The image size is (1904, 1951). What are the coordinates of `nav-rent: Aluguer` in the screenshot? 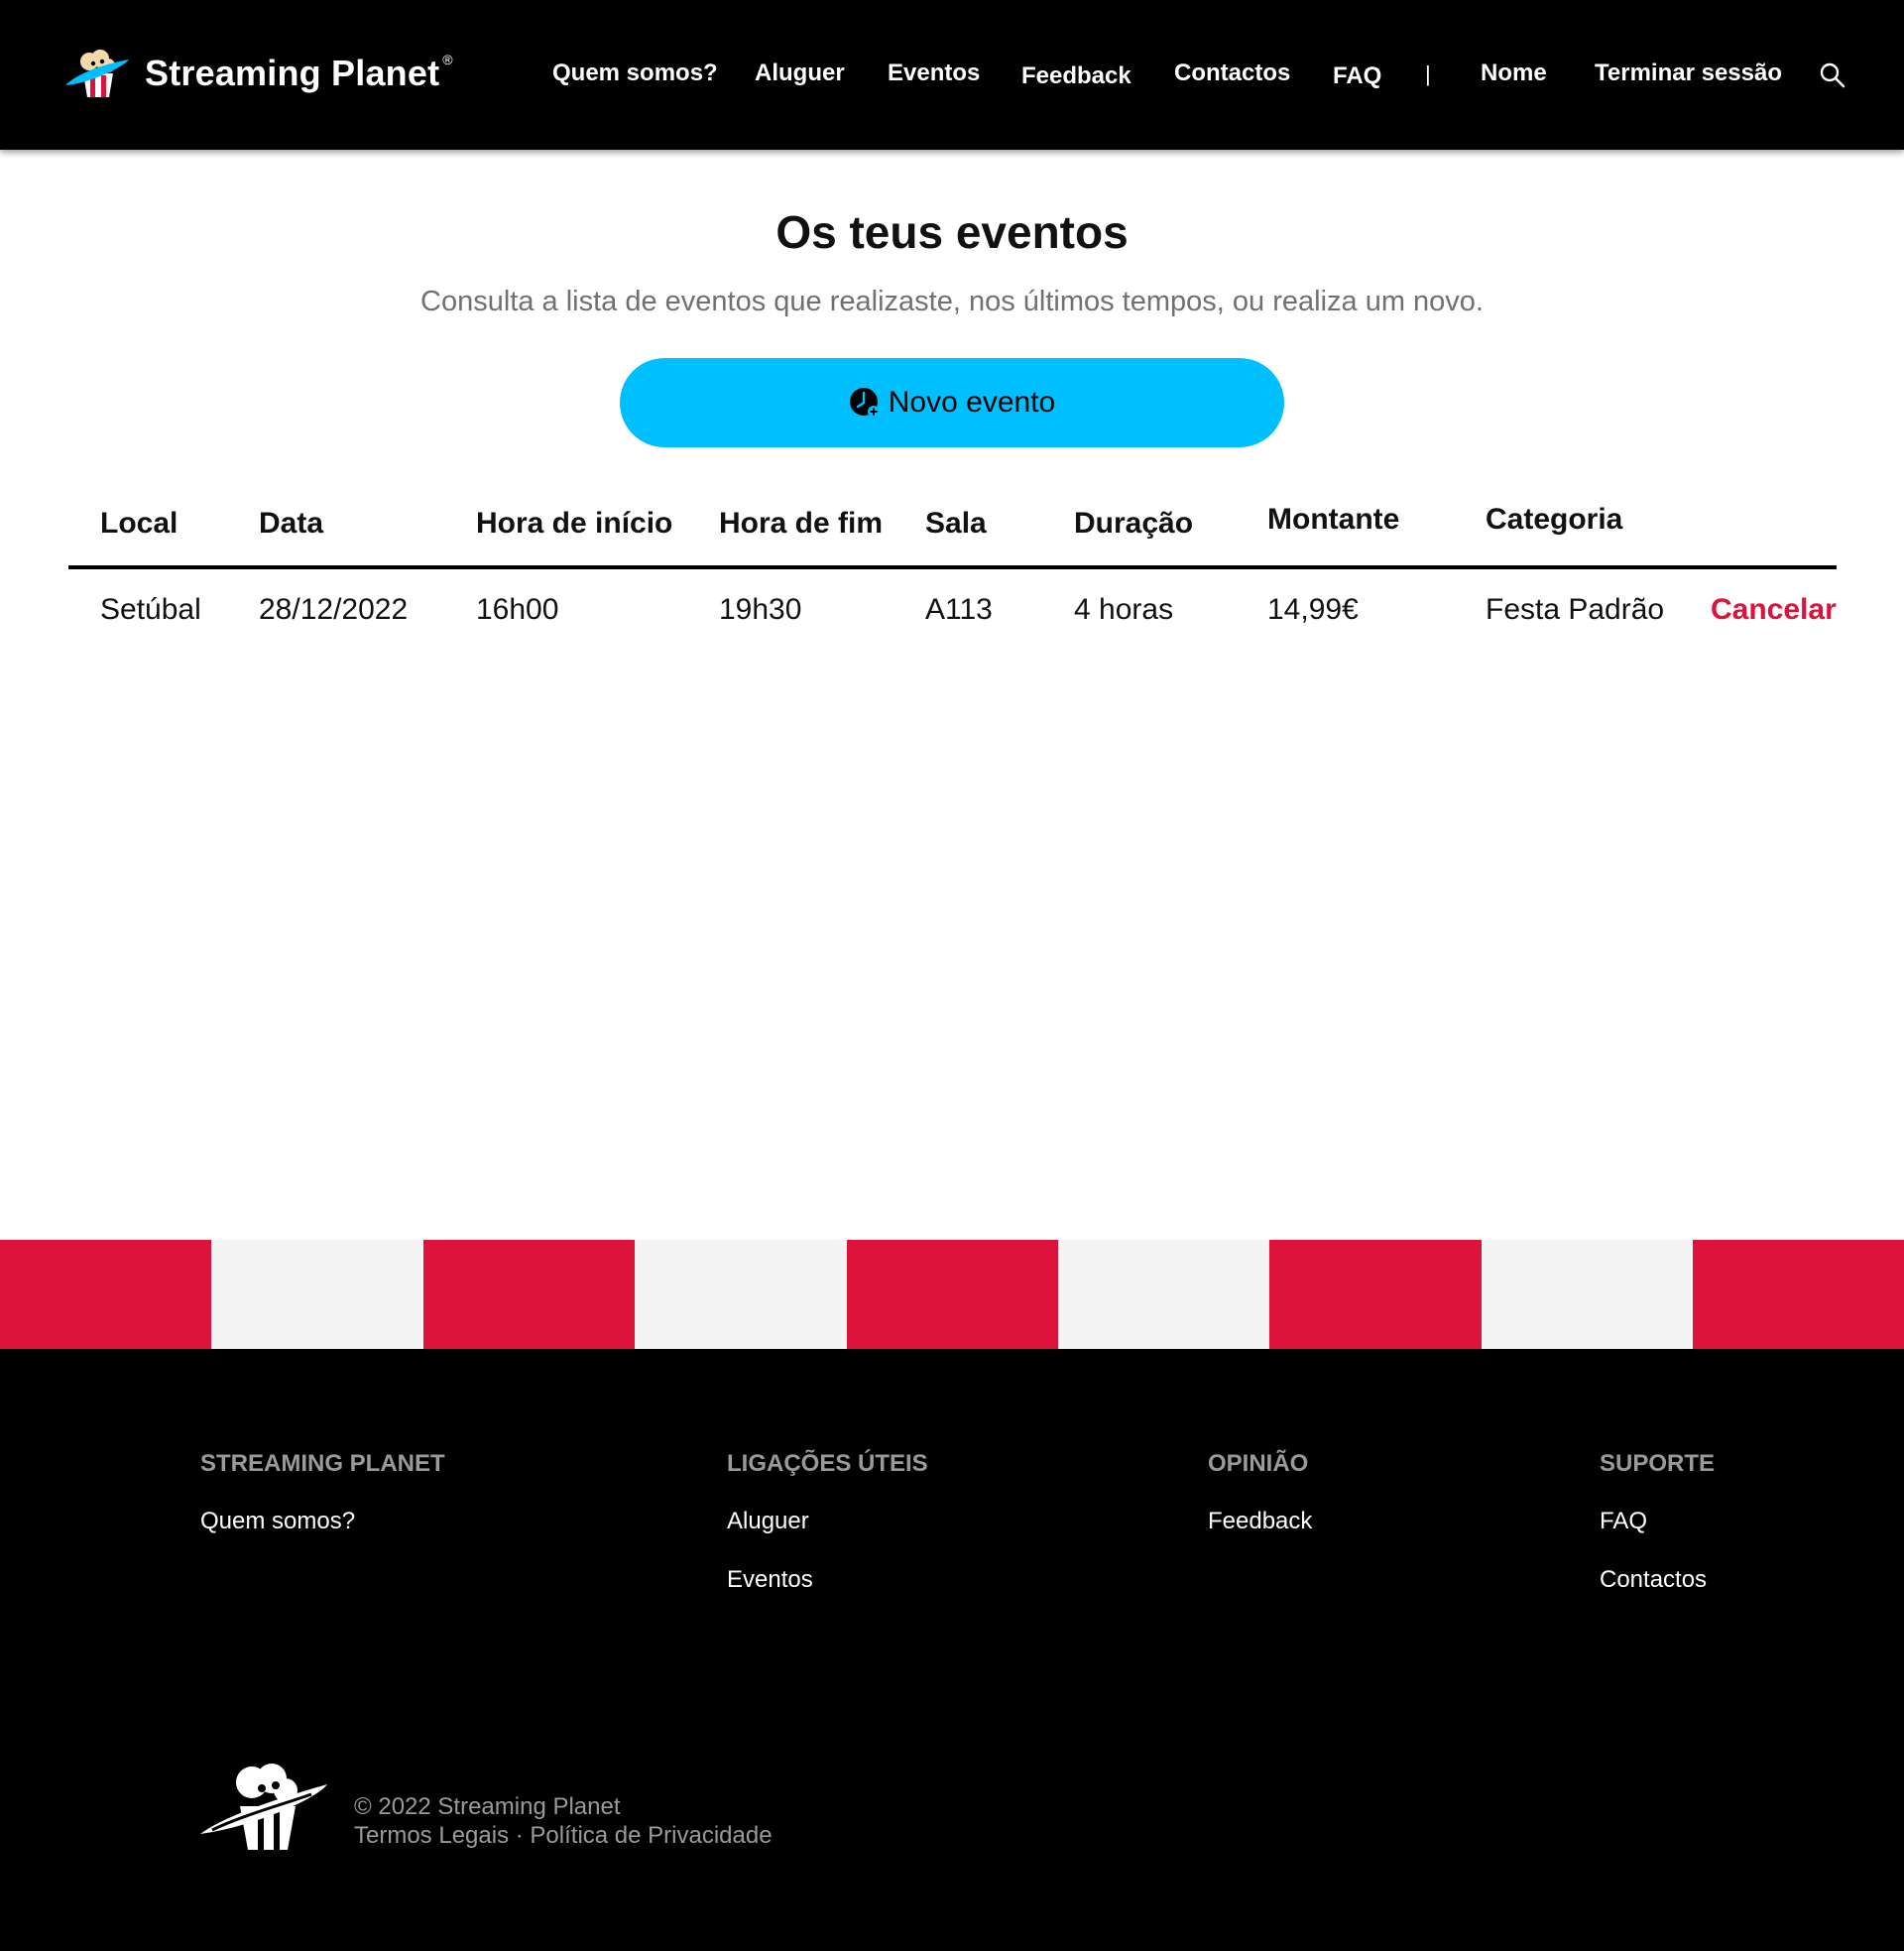 It's located at (800, 73).